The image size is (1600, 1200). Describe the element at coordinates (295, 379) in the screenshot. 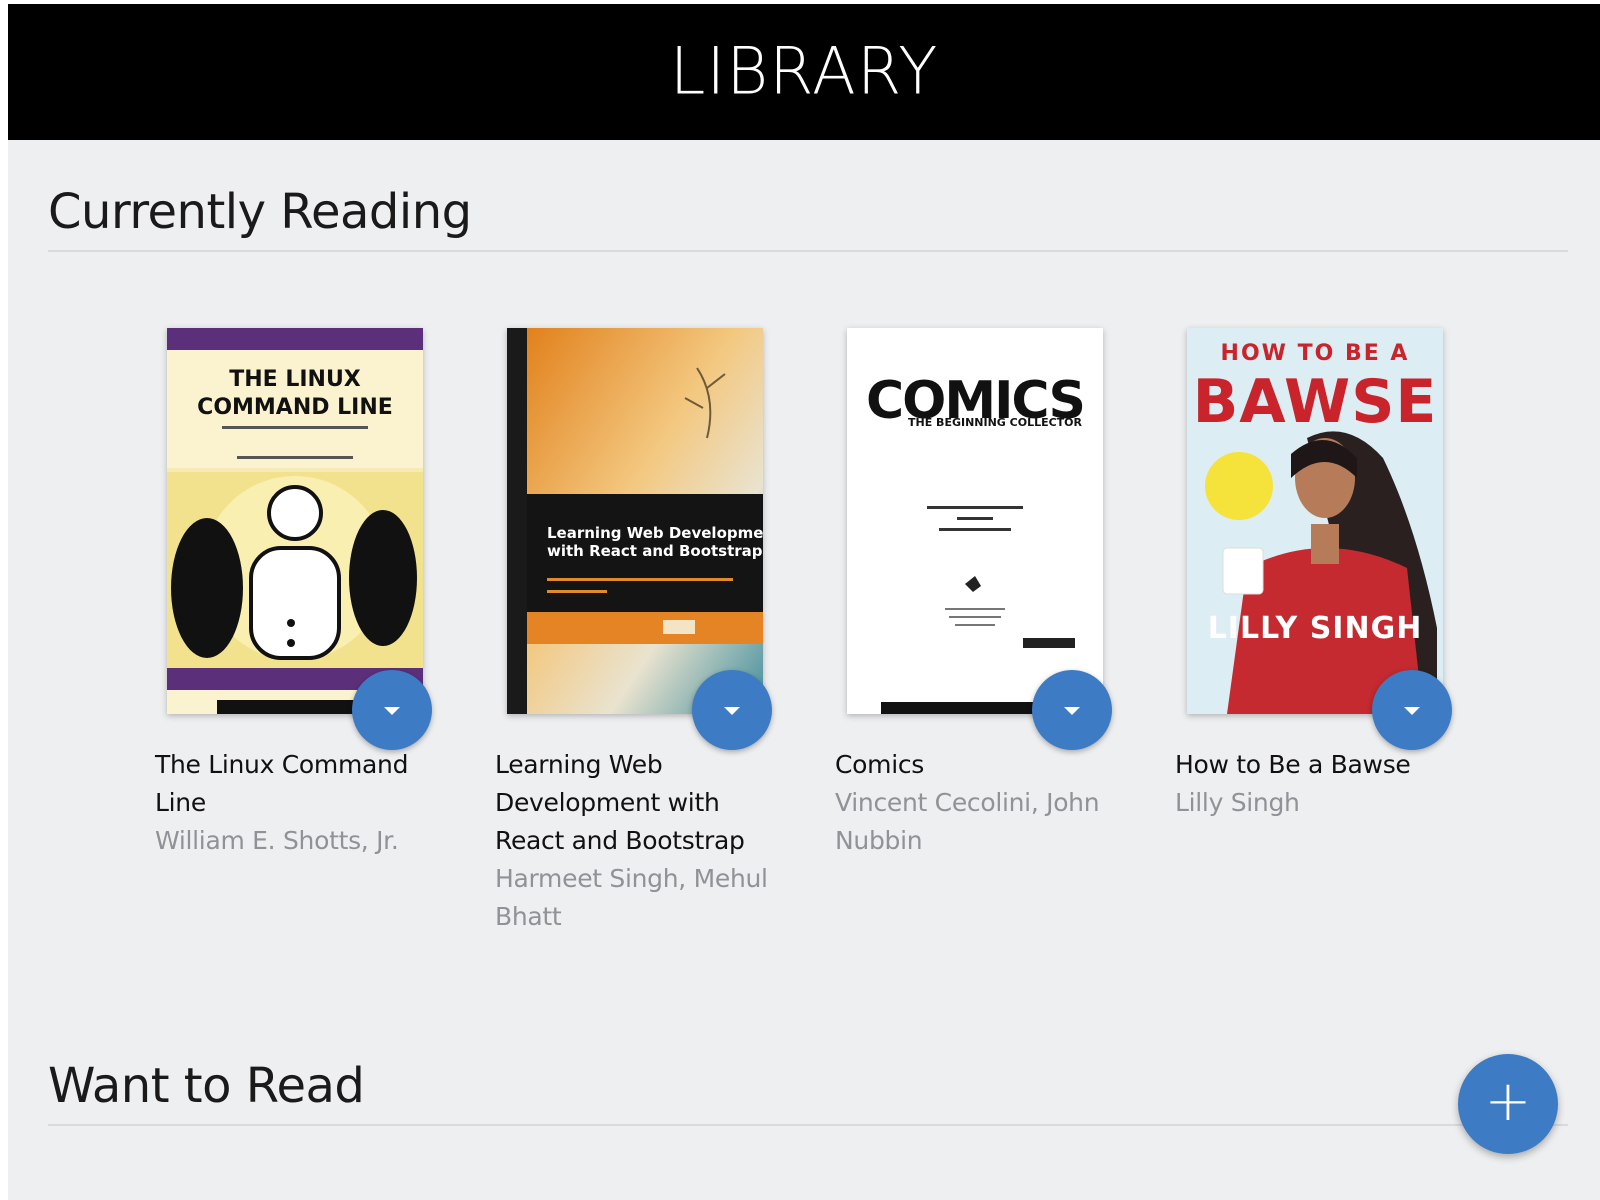

I see `svg-text: THE LINUX` at that location.